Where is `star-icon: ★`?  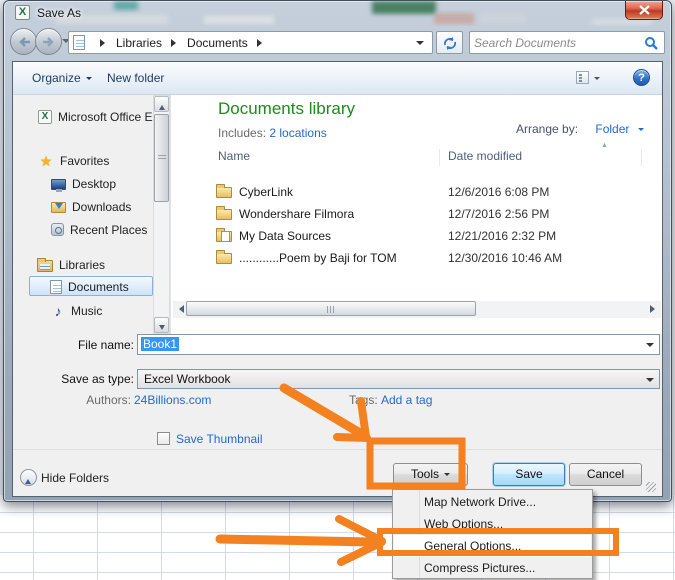
star-icon: ★ is located at coordinates (46, 160).